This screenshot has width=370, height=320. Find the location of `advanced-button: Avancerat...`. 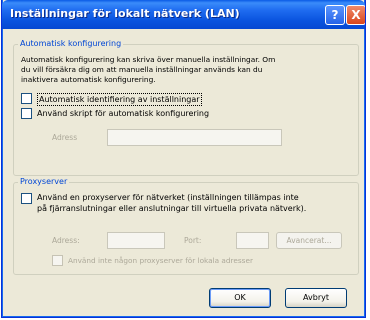

advanced-button: Avancerat... is located at coordinates (309, 240).